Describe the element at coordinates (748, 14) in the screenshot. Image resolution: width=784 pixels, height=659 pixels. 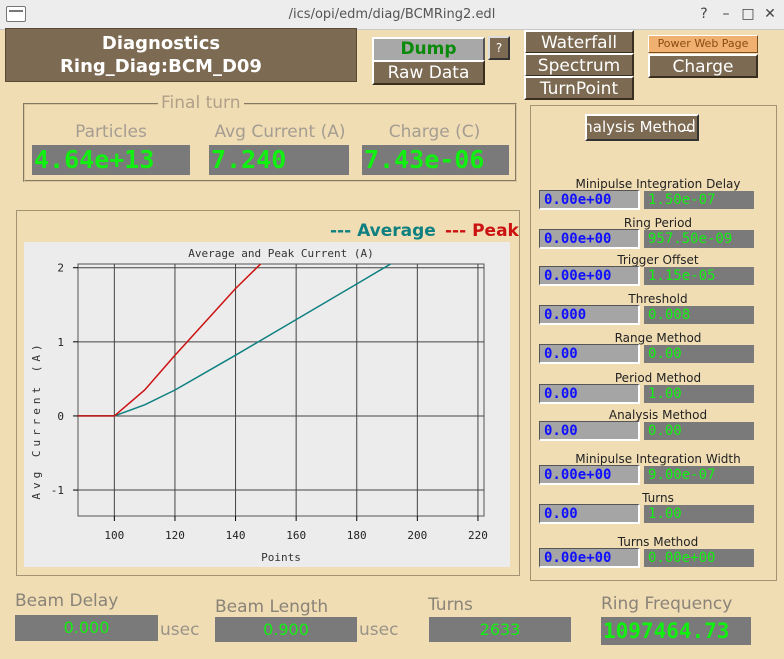
I see `maximize-icon: □` at that location.